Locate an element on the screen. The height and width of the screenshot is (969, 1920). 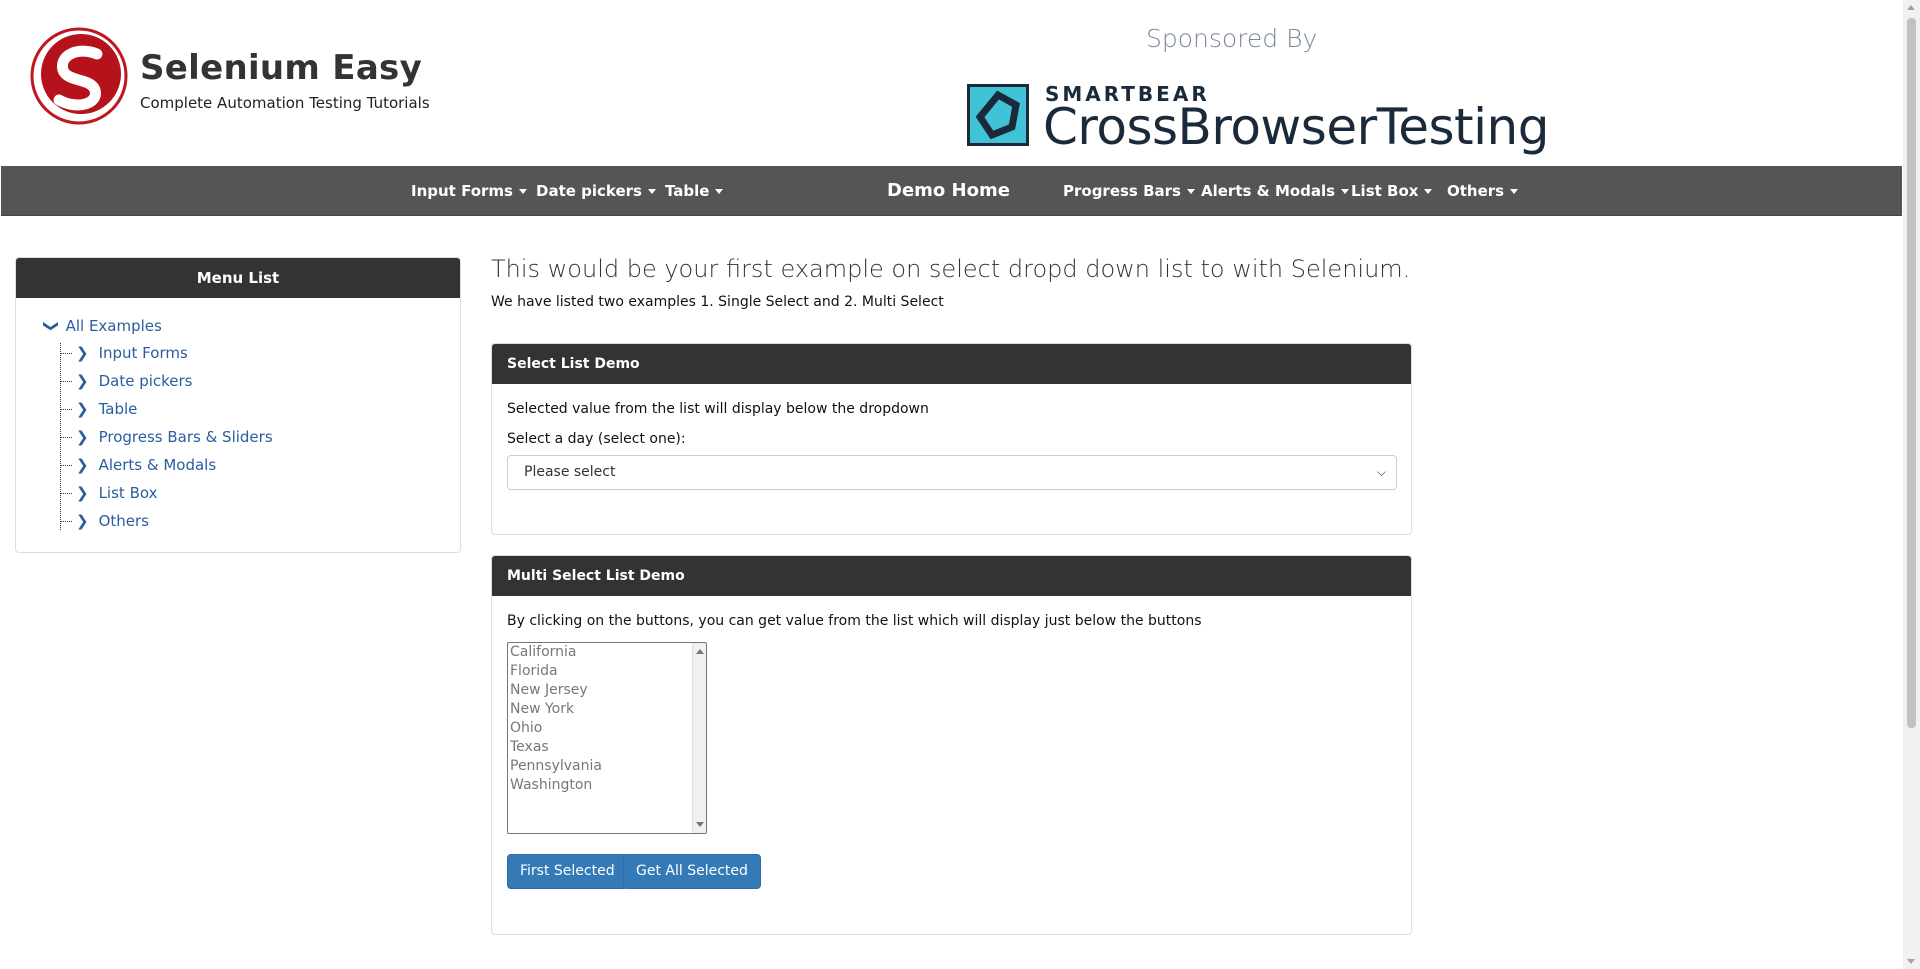
tree-item-label: Input Forms is located at coordinates (143, 353).